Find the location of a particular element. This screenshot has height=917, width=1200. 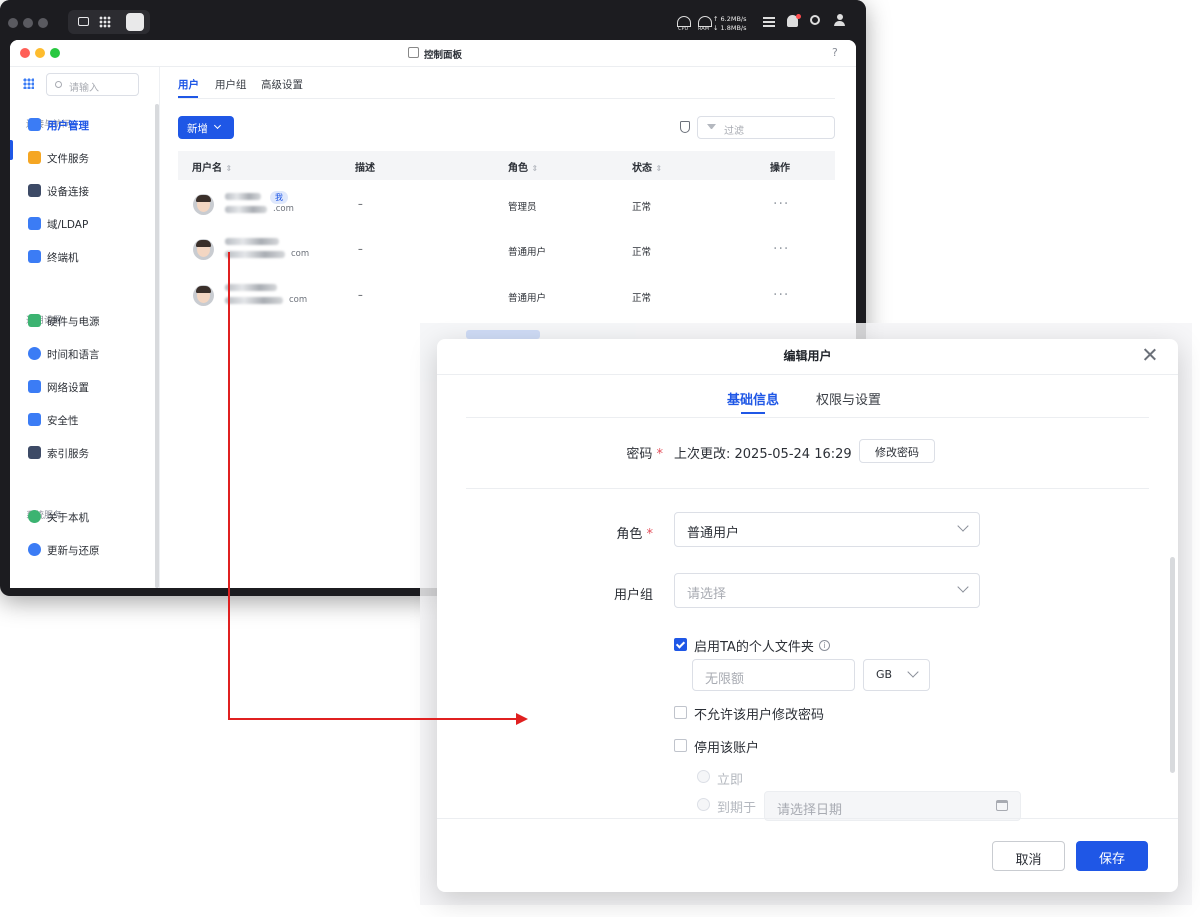

arrow-head is located at coordinates (522, 719).